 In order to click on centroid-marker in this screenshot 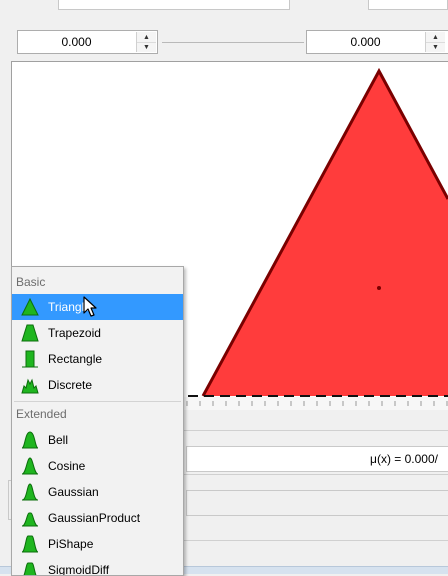, I will do `click(379, 288)`.